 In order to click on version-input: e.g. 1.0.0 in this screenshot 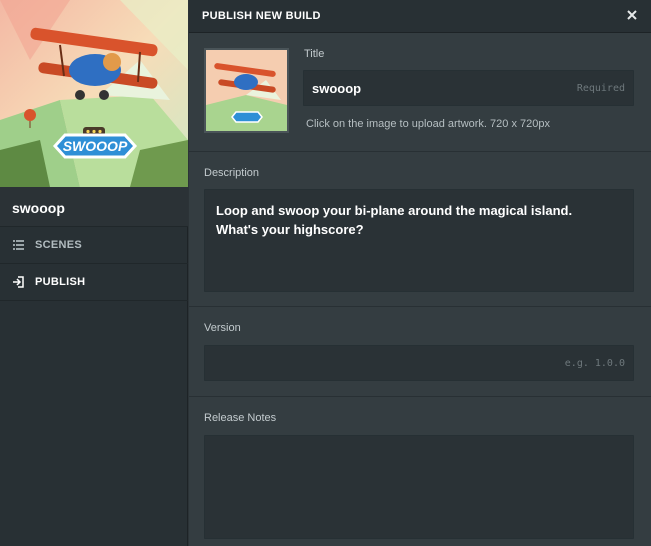, I will do `click(419, 363)`.